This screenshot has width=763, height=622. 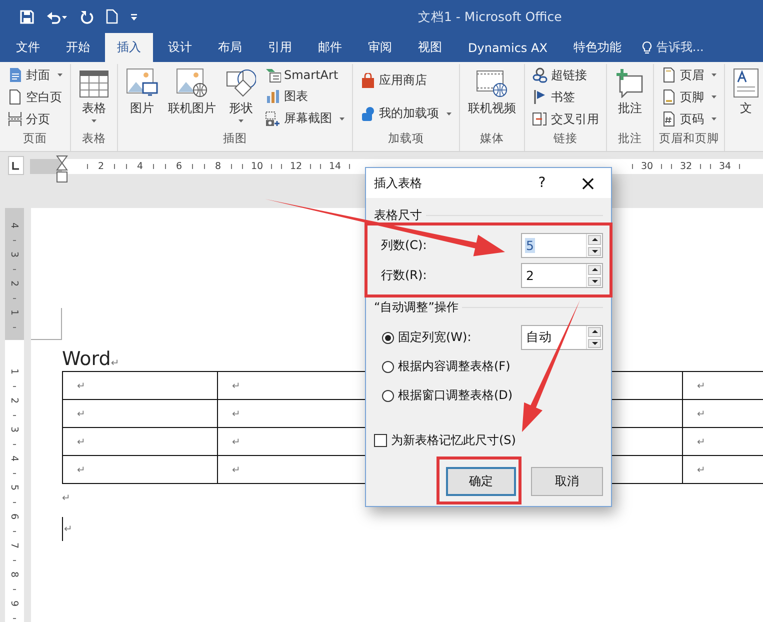 I want to click on ruler-number: 2, so click(x=14, y=400).